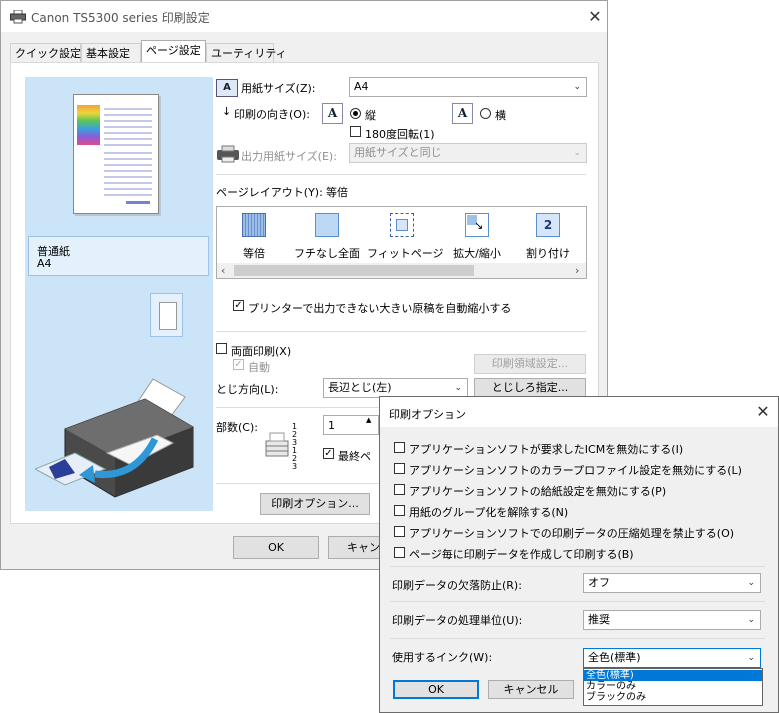 The height and width of the screenshot is (713, 779). What do you see at coordinates (548, 237) in the screenshot?
I see `layout-item-page-layout: 2 割り付け` at bounding box center [548, 237].